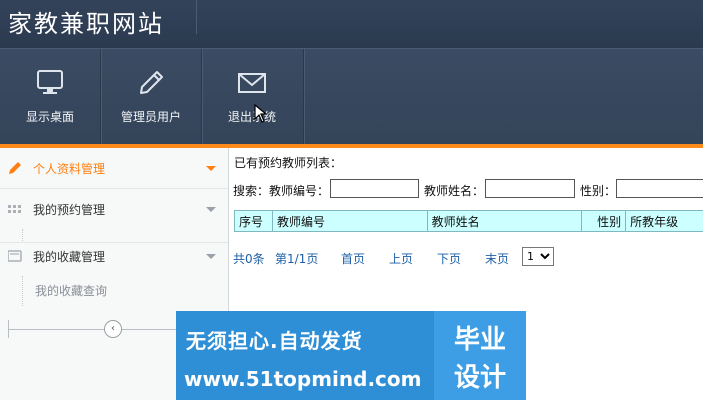 The width and height of the screenshot is (703, 400). I want to click on gender-label: 性别：, so click(598, 191).